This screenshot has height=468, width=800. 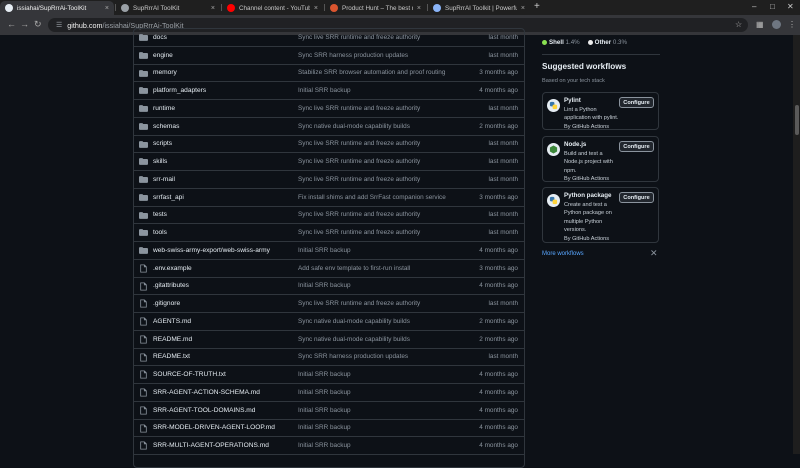 I want to click on browser-tab: Product Hunt – The best new products ×, so click(x=375, y=8).